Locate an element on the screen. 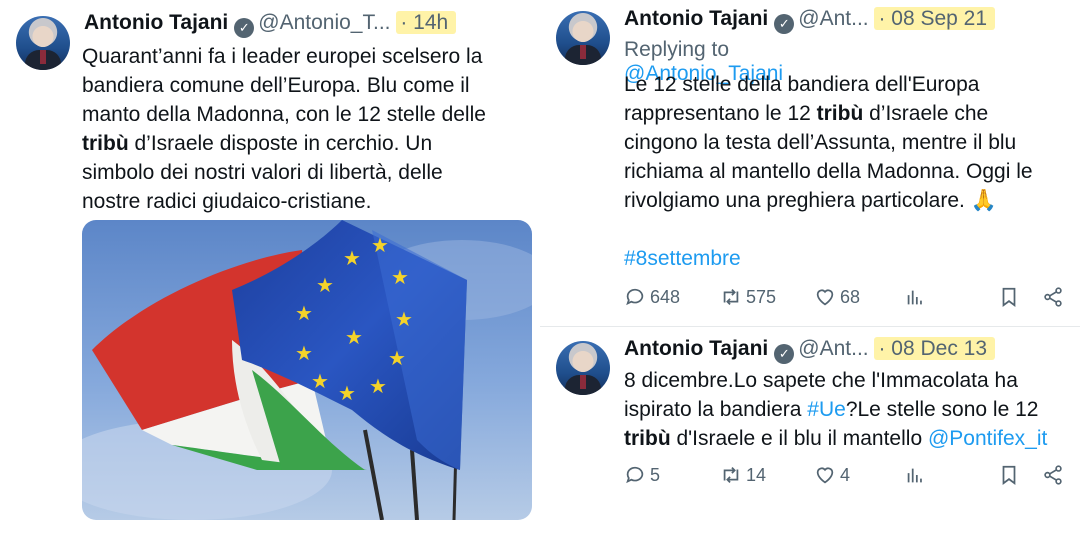 The width and height of the screenshot is (1080, 534). text-segment: d'Israele e il blu il mantello is located at coordinates (799, 438).